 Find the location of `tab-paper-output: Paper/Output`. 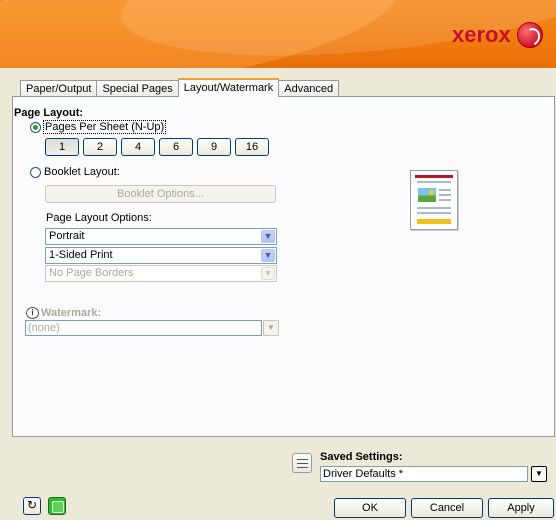

tab-paper-output: Paper/Output is located at coordinates (59, 88).